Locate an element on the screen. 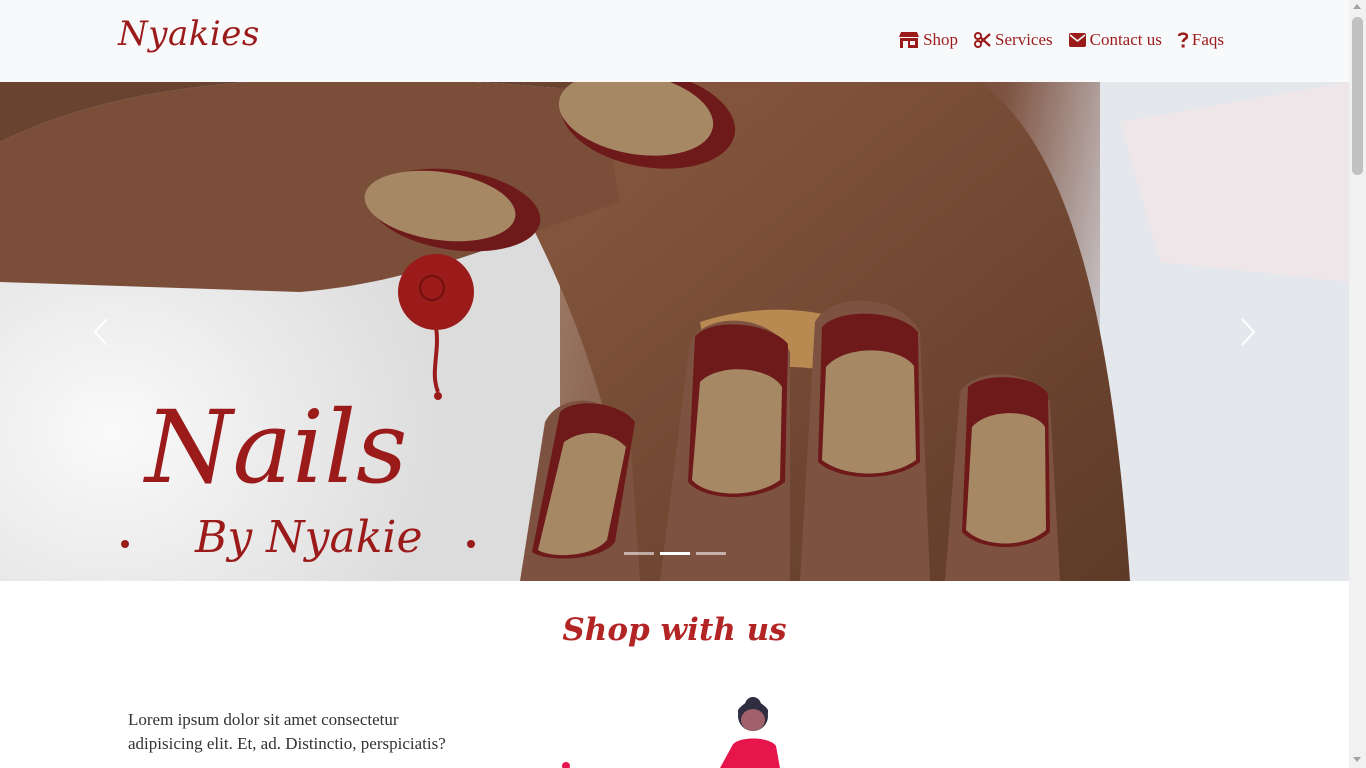  scissors-icon is located at coordinates (982, 40).